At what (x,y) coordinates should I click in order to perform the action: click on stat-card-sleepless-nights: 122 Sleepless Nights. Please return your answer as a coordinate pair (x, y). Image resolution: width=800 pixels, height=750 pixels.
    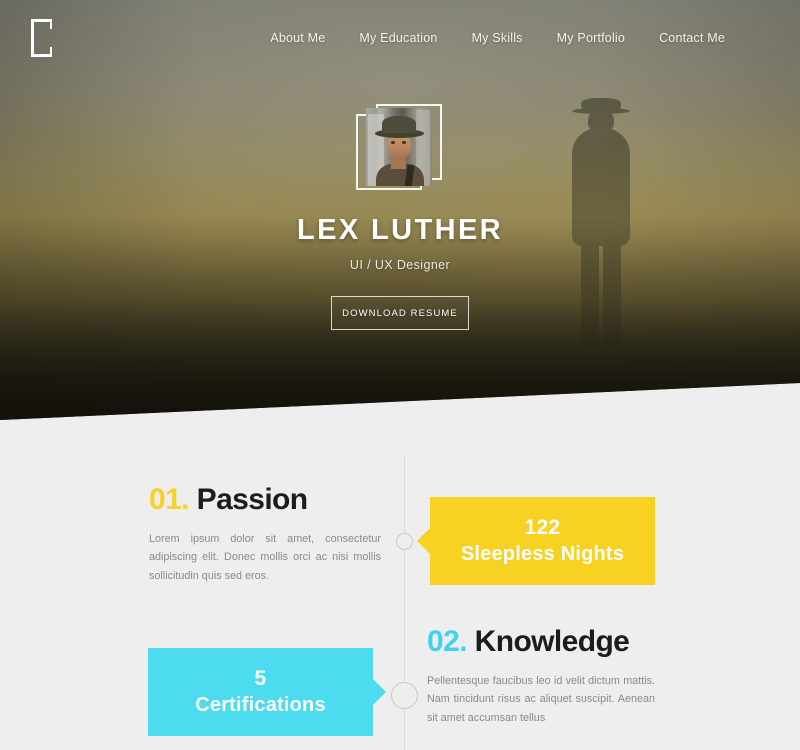
    Looking at the image, I should click on (536, 541).